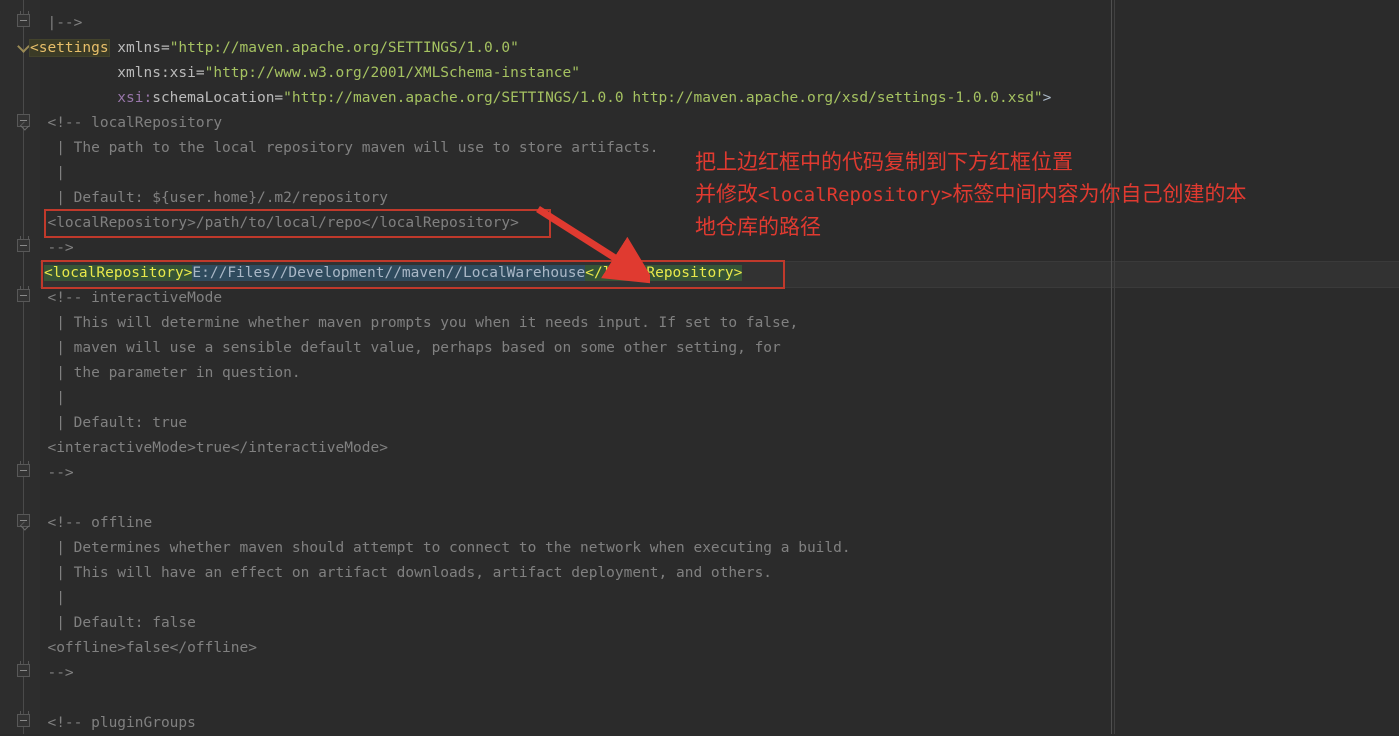 The image size is (1399, 736). I want to click on code-token: <!-- interactiveMode, so click(126, 298).